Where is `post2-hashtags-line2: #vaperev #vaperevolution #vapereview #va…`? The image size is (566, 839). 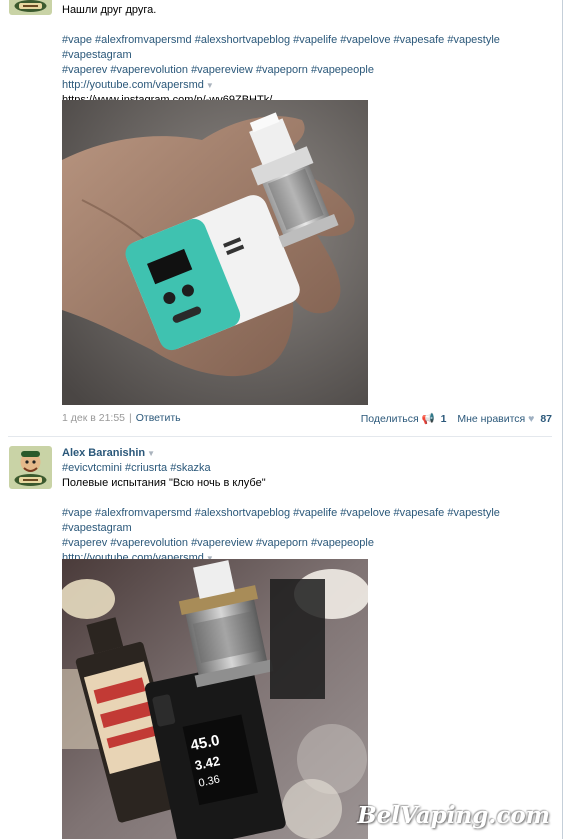 post2-hashtags-line2: #vaperev #vaperevolution #vapereview #va… is located at coordinates (302, 543).